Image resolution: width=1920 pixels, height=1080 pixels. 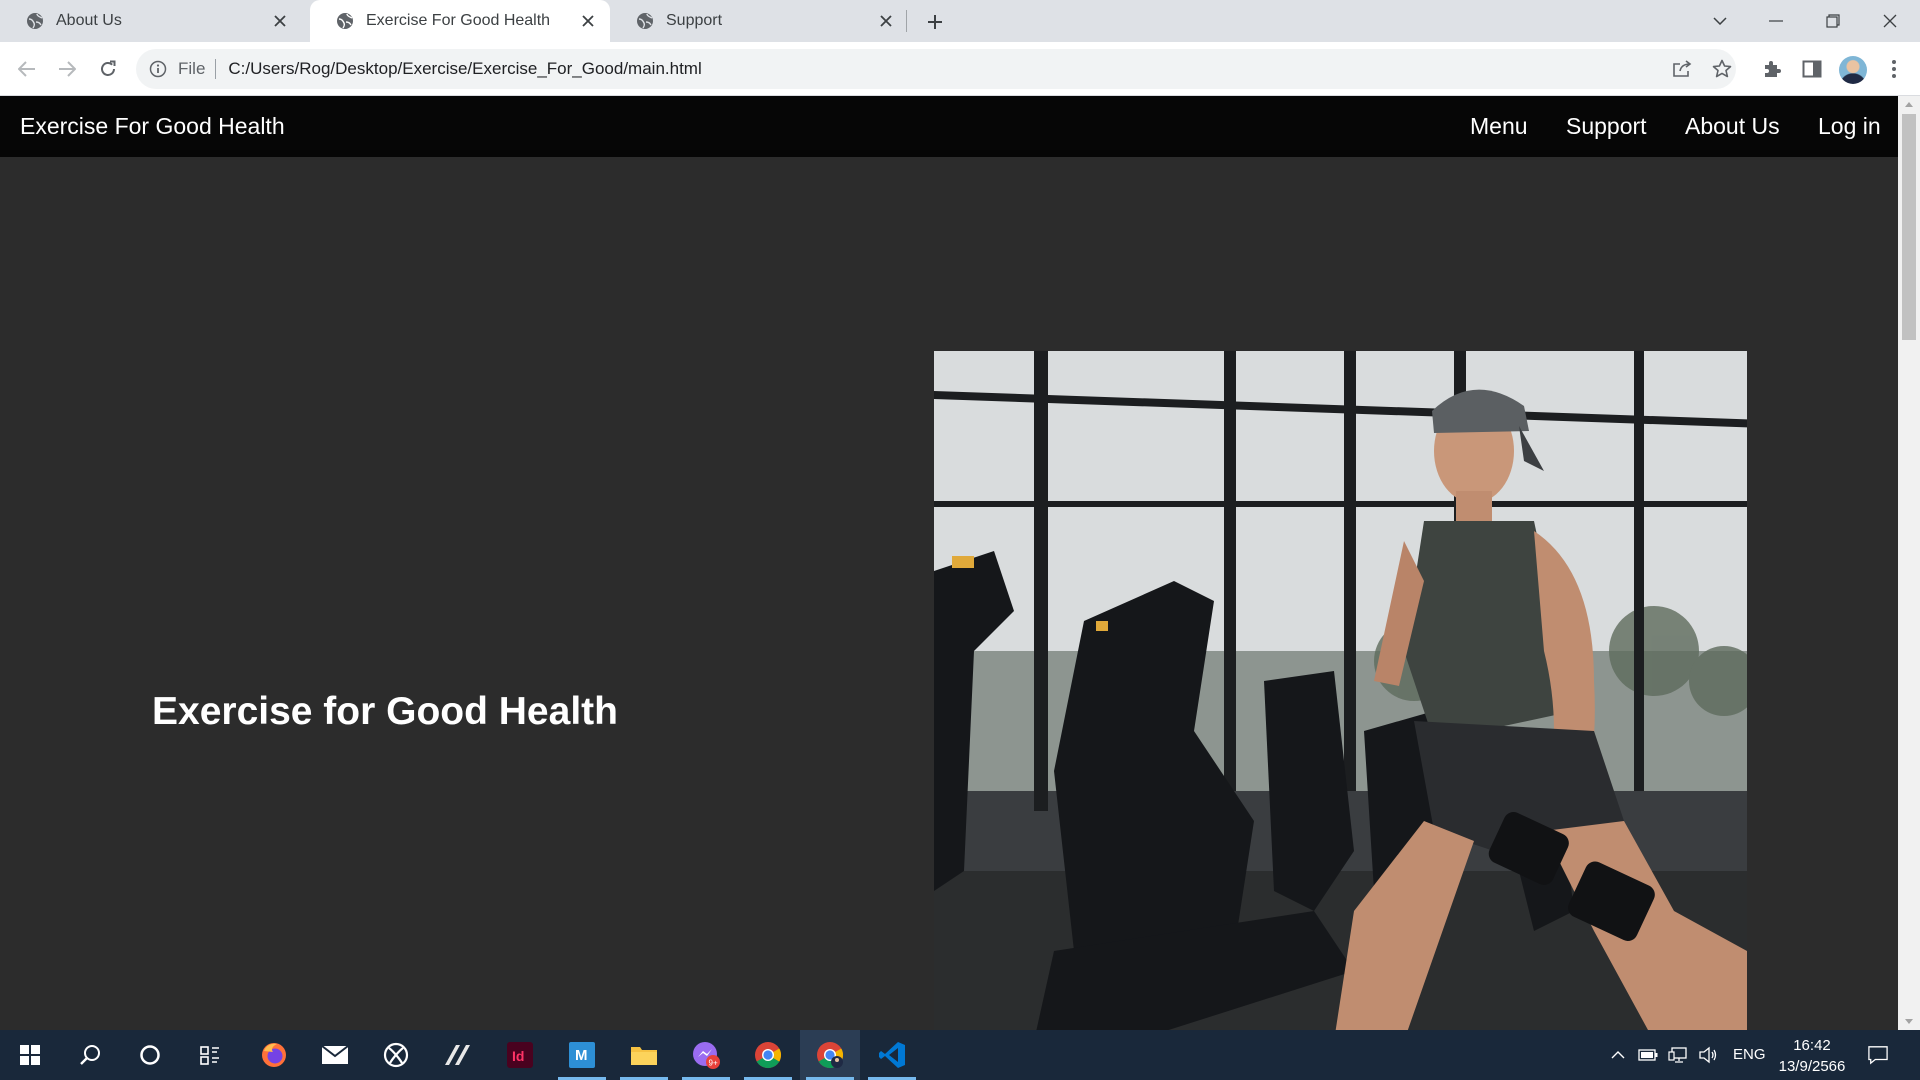 I want to click on address-divider, so click(x=216, y=69).